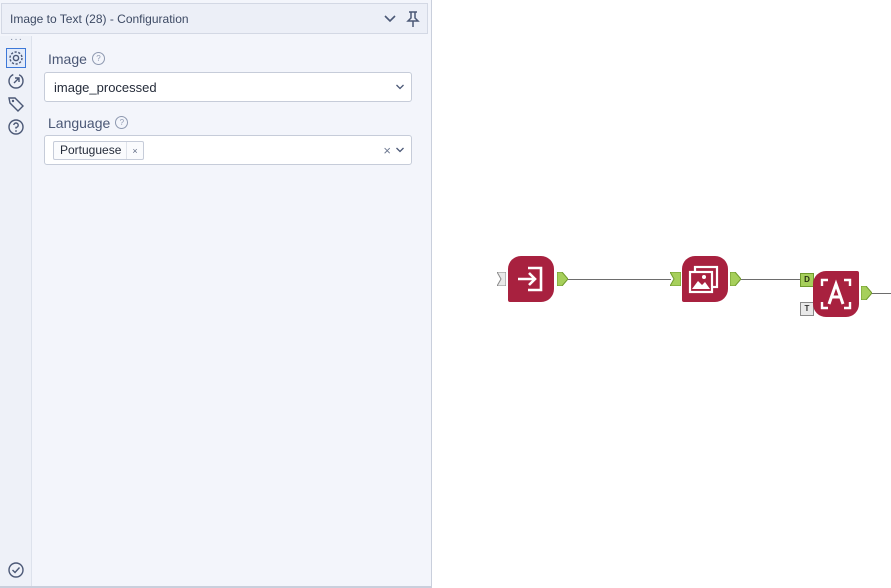 Image resolution: width=891 pixels, height=588 pixels. What do you see at coordinates (228, 87) in the screenshot?
I see `image-select: image_processed` at bounding box center [228, 87].